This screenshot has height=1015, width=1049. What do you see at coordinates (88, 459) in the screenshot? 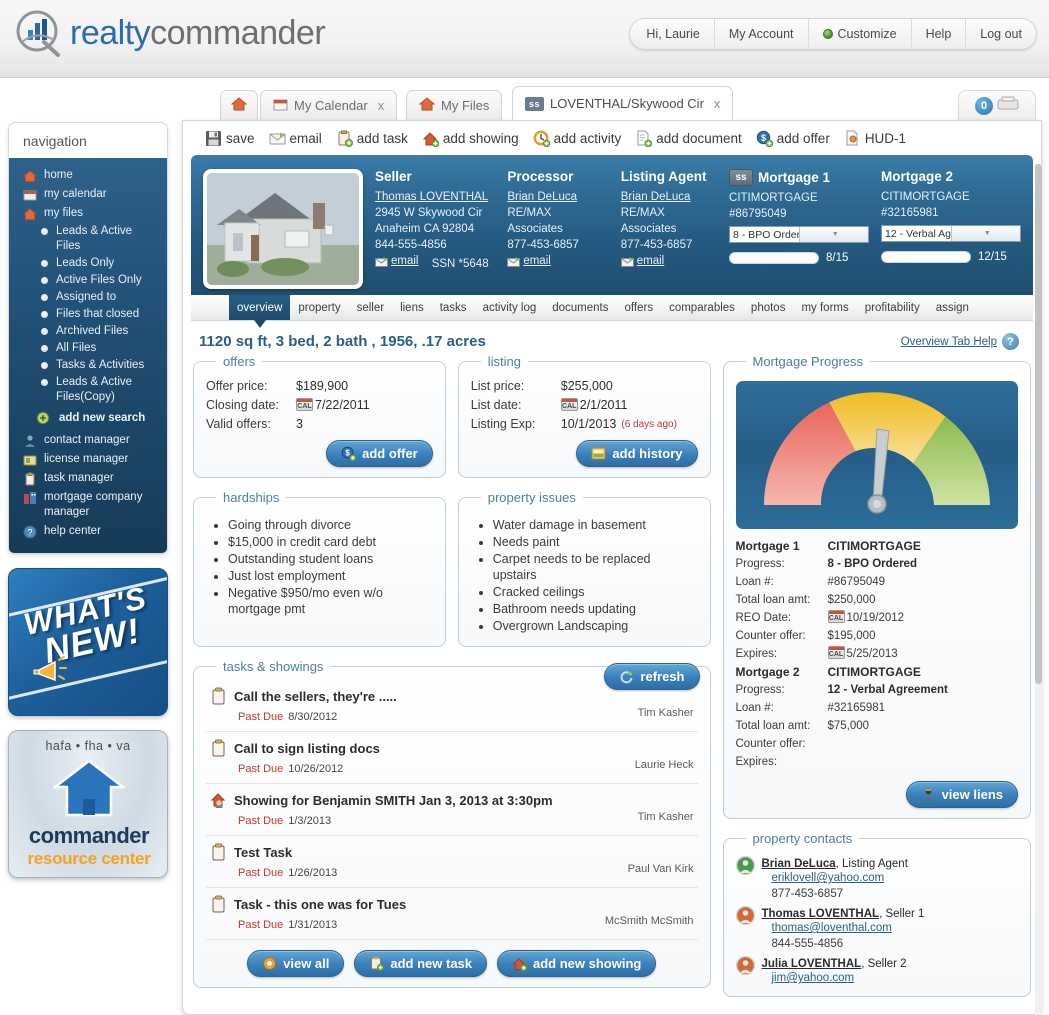
I see `sidebar-item-license-manager: license manager` at bounding box center [88, 459].